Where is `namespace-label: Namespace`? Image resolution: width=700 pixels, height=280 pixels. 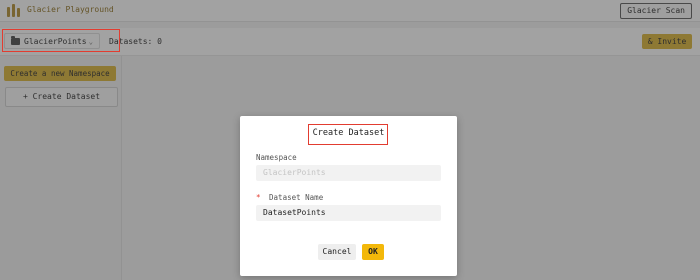
namespace-label: Namespace is located at coordinates (276, 157).